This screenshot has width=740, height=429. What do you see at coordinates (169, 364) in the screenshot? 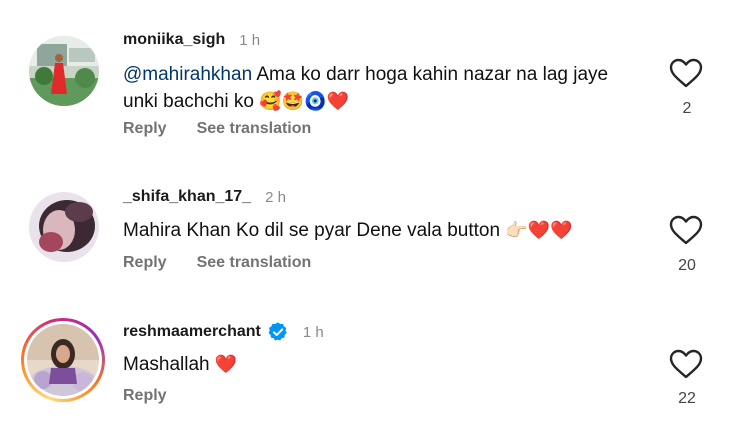
I see `comment-body: Mashallah` at bounding box center [169, 364].